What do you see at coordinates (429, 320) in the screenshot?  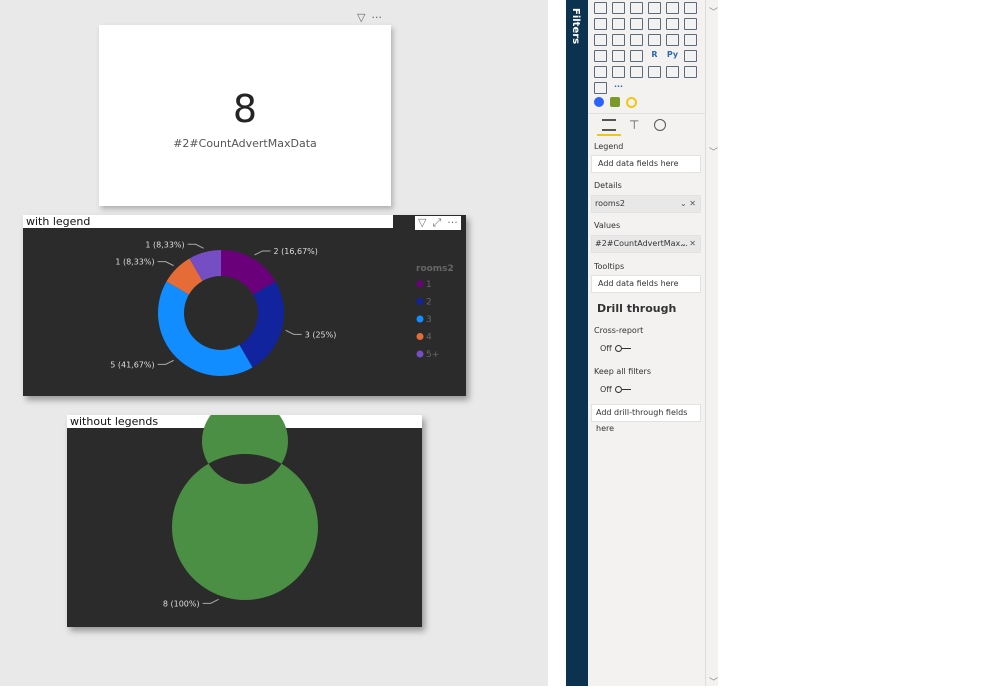 I see `legend-item: 3` at bounding box center [429, 320].